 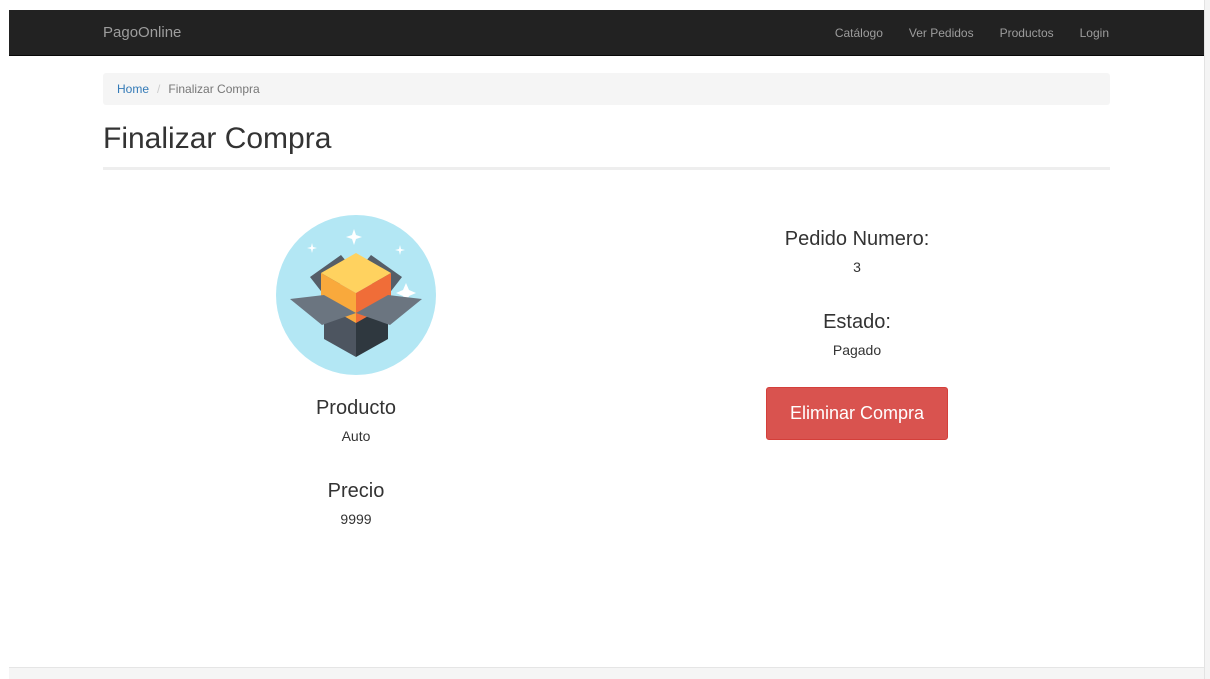 What do you see at coordinates (857, 350) in the screenshot?
I see `order-status-value: Pagado` at bounding box center [857, 350].